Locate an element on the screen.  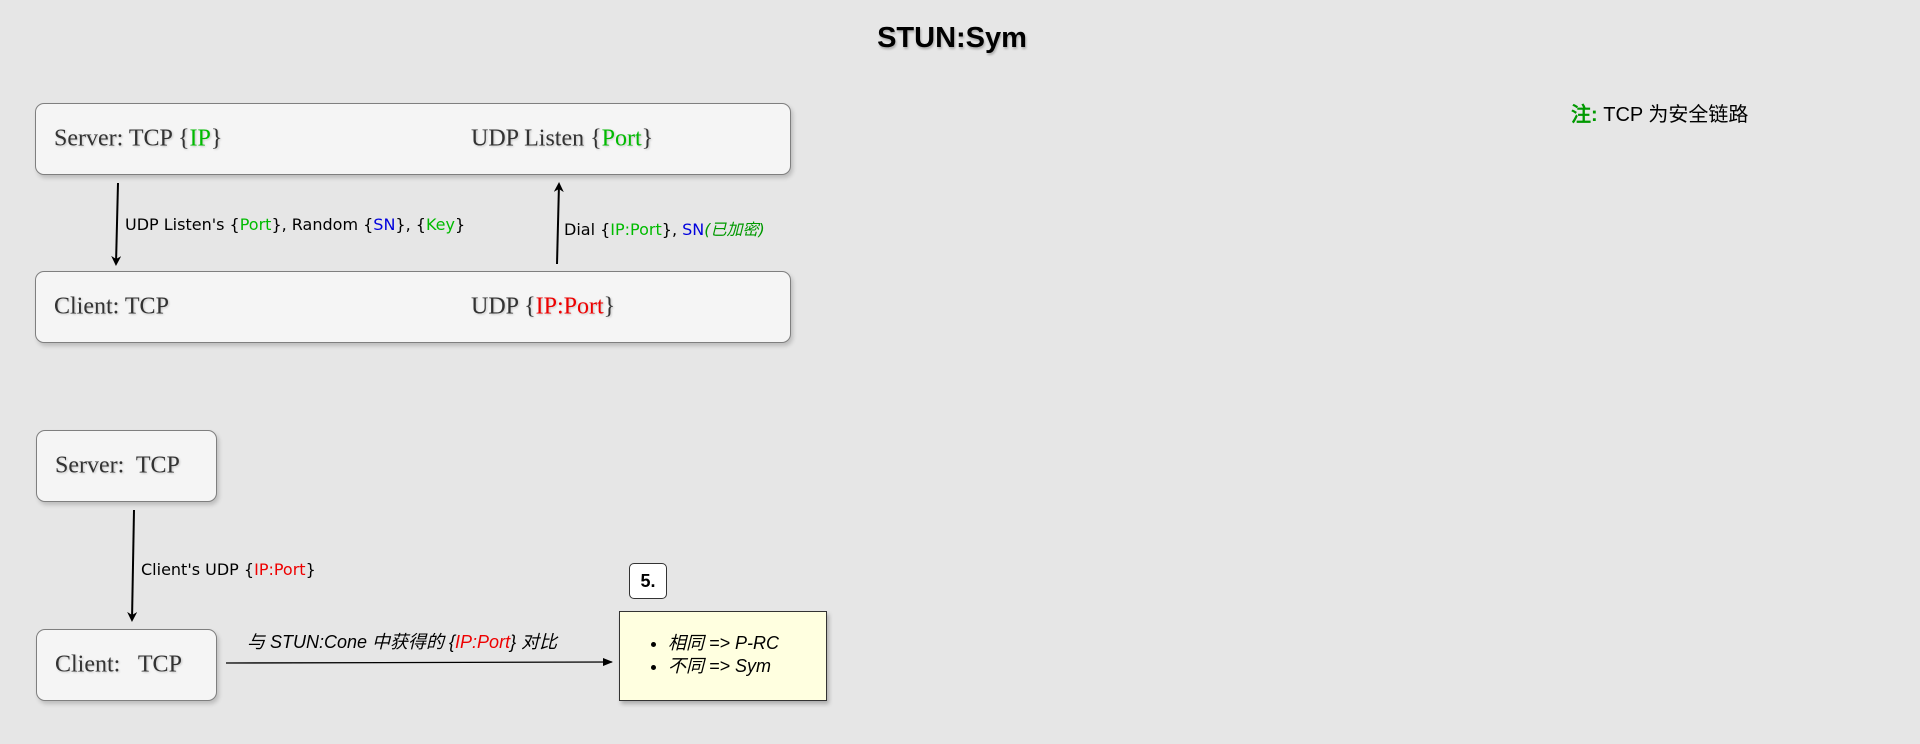
compare-arrow is located at coordinates (419, 662).